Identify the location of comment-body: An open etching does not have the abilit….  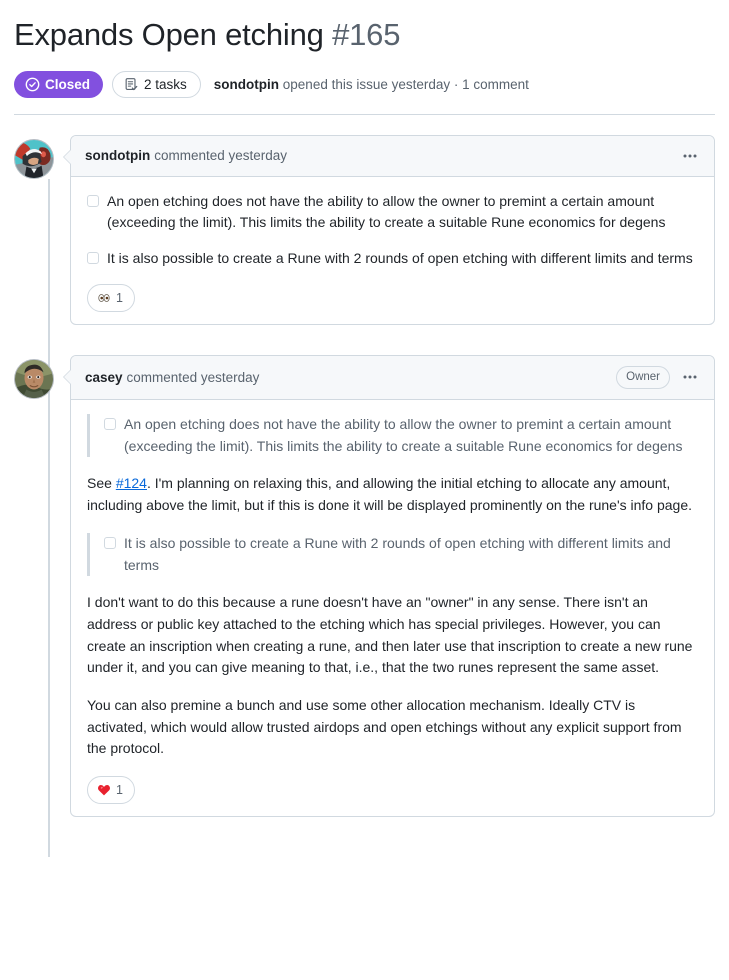
(392, 250).